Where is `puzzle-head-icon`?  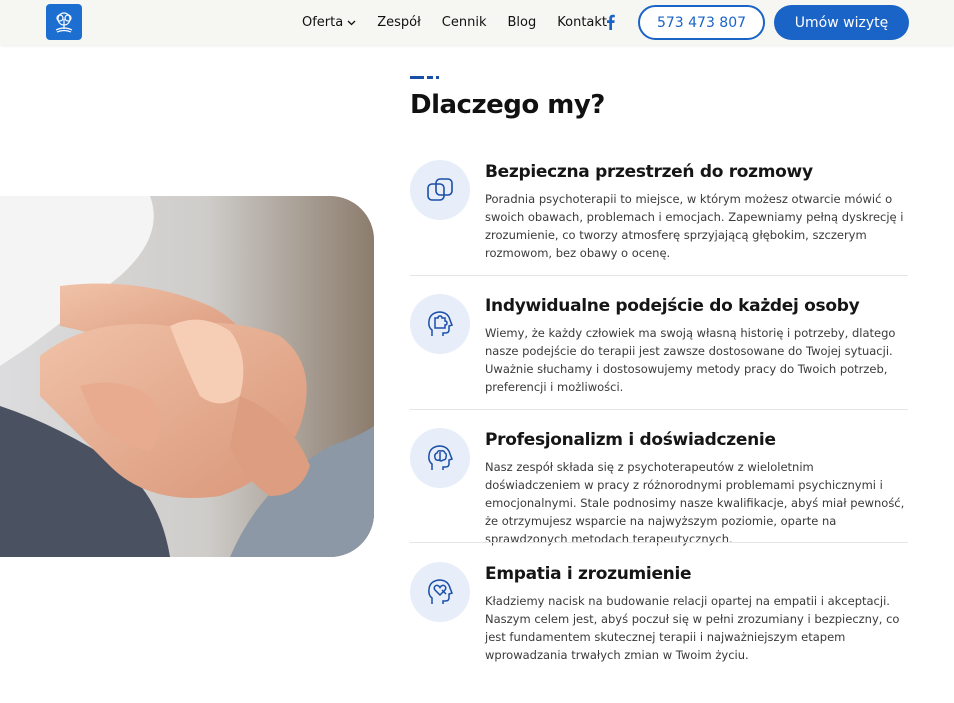
puzzle-head-icon is located at coordinates (440, 323).